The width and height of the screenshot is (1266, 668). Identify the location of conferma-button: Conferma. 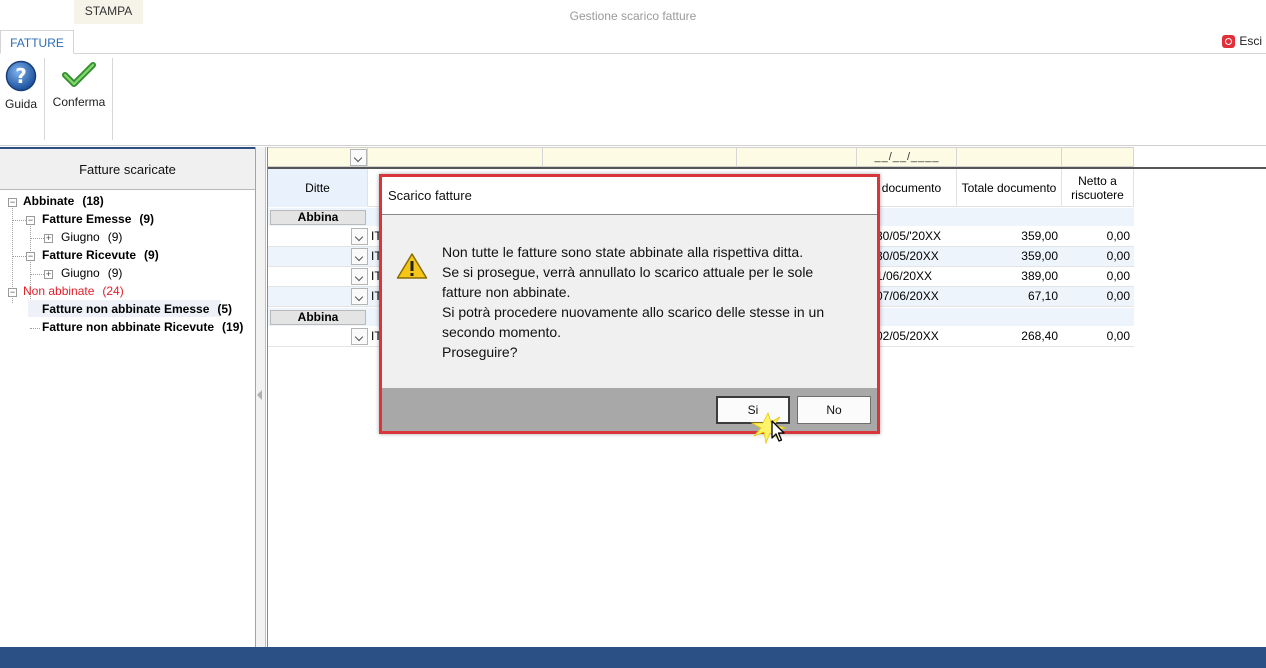
(79, 84).